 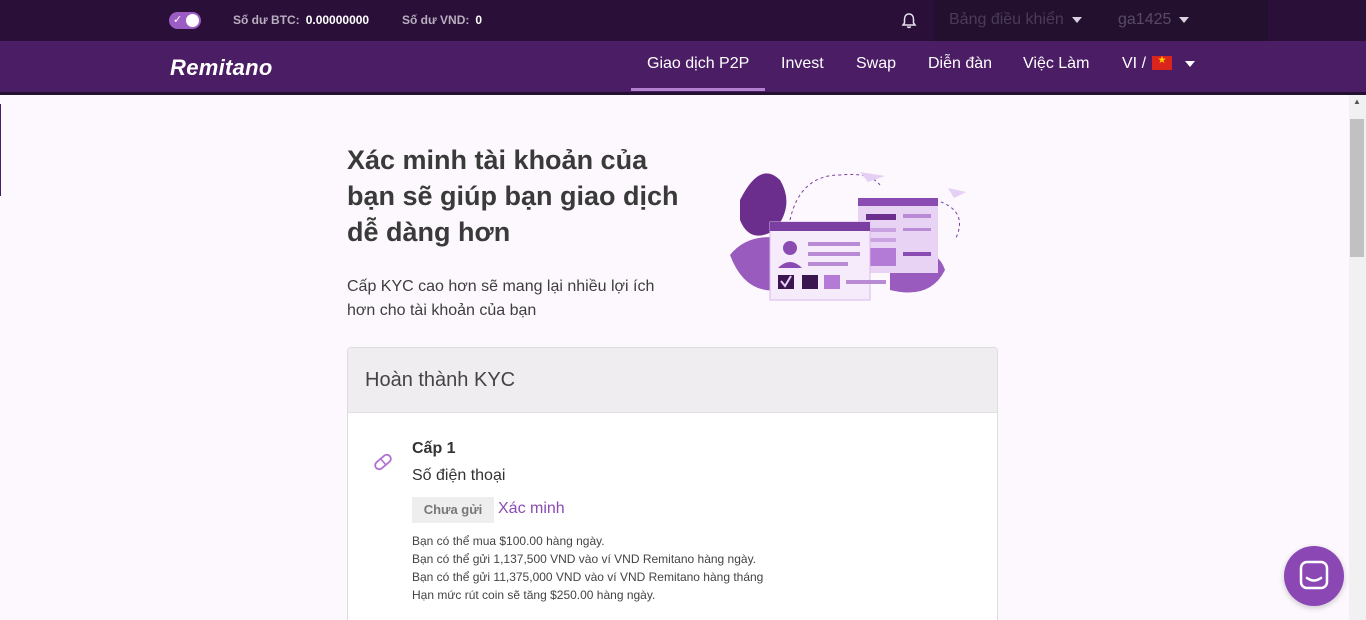 I want to click on nav-active-indicator, so click(x=698, y=89).